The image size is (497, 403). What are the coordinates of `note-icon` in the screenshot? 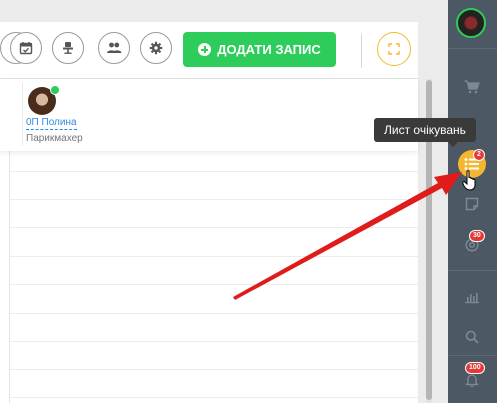 It's located at (472, 204).